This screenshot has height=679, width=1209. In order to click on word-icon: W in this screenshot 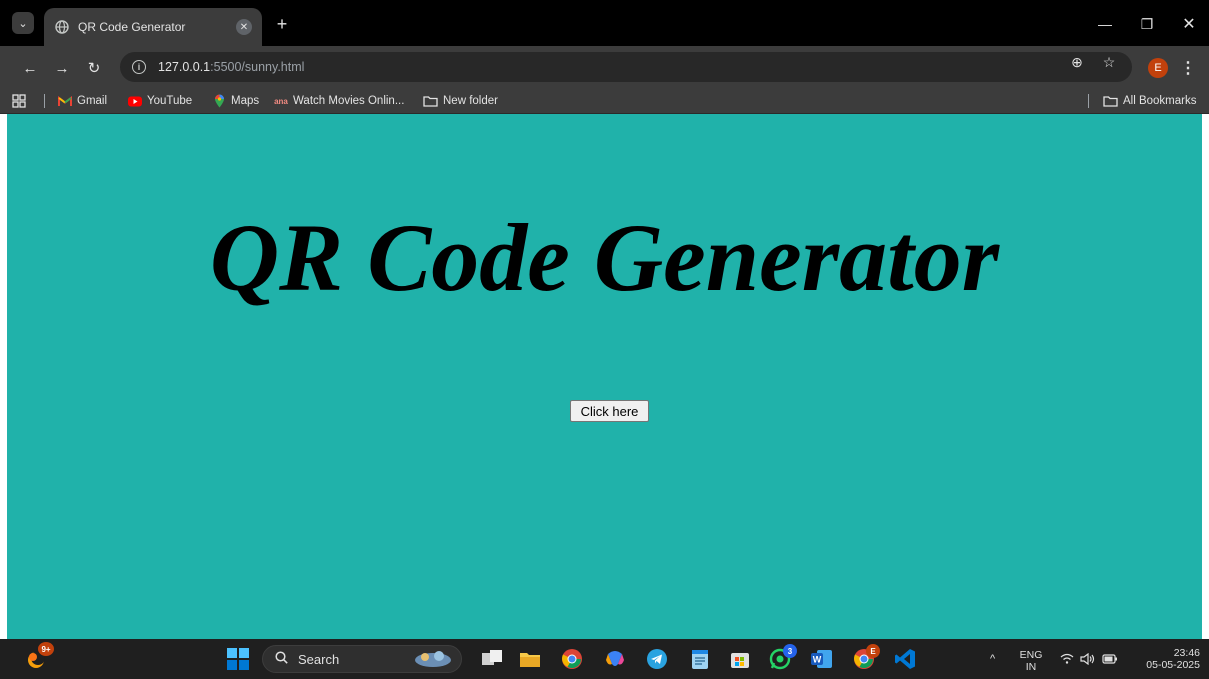, I will do `click(822, 659)`.